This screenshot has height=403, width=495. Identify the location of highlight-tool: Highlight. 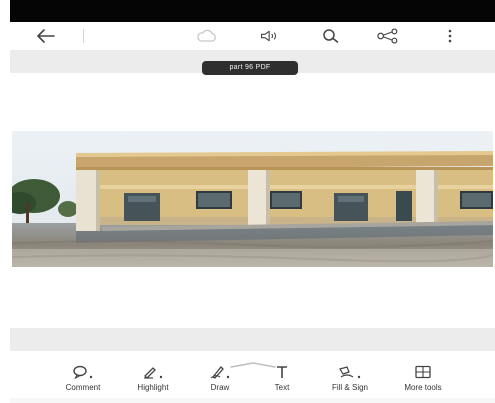
(153, 380).